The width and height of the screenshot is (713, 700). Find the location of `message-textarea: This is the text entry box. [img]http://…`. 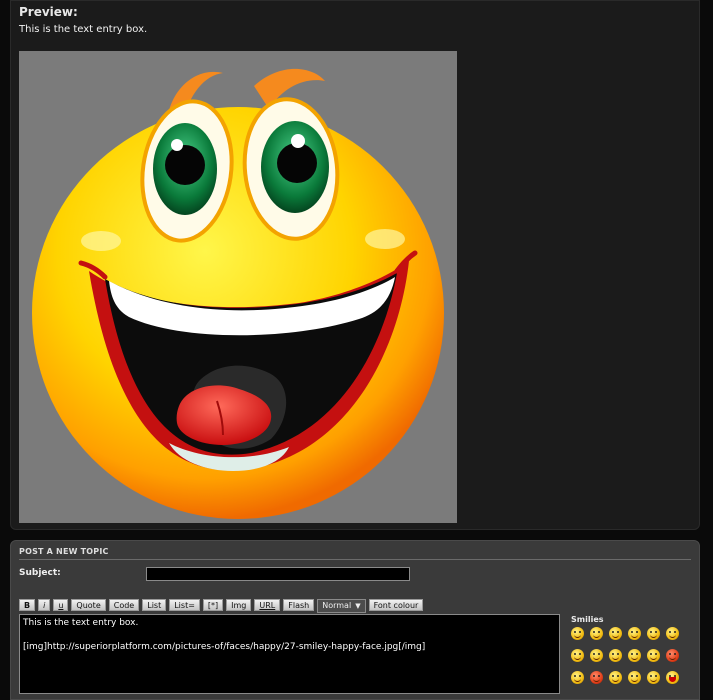

message-textarea: This is the text entry box. [img]http://… is located at coordinates (289, 654).